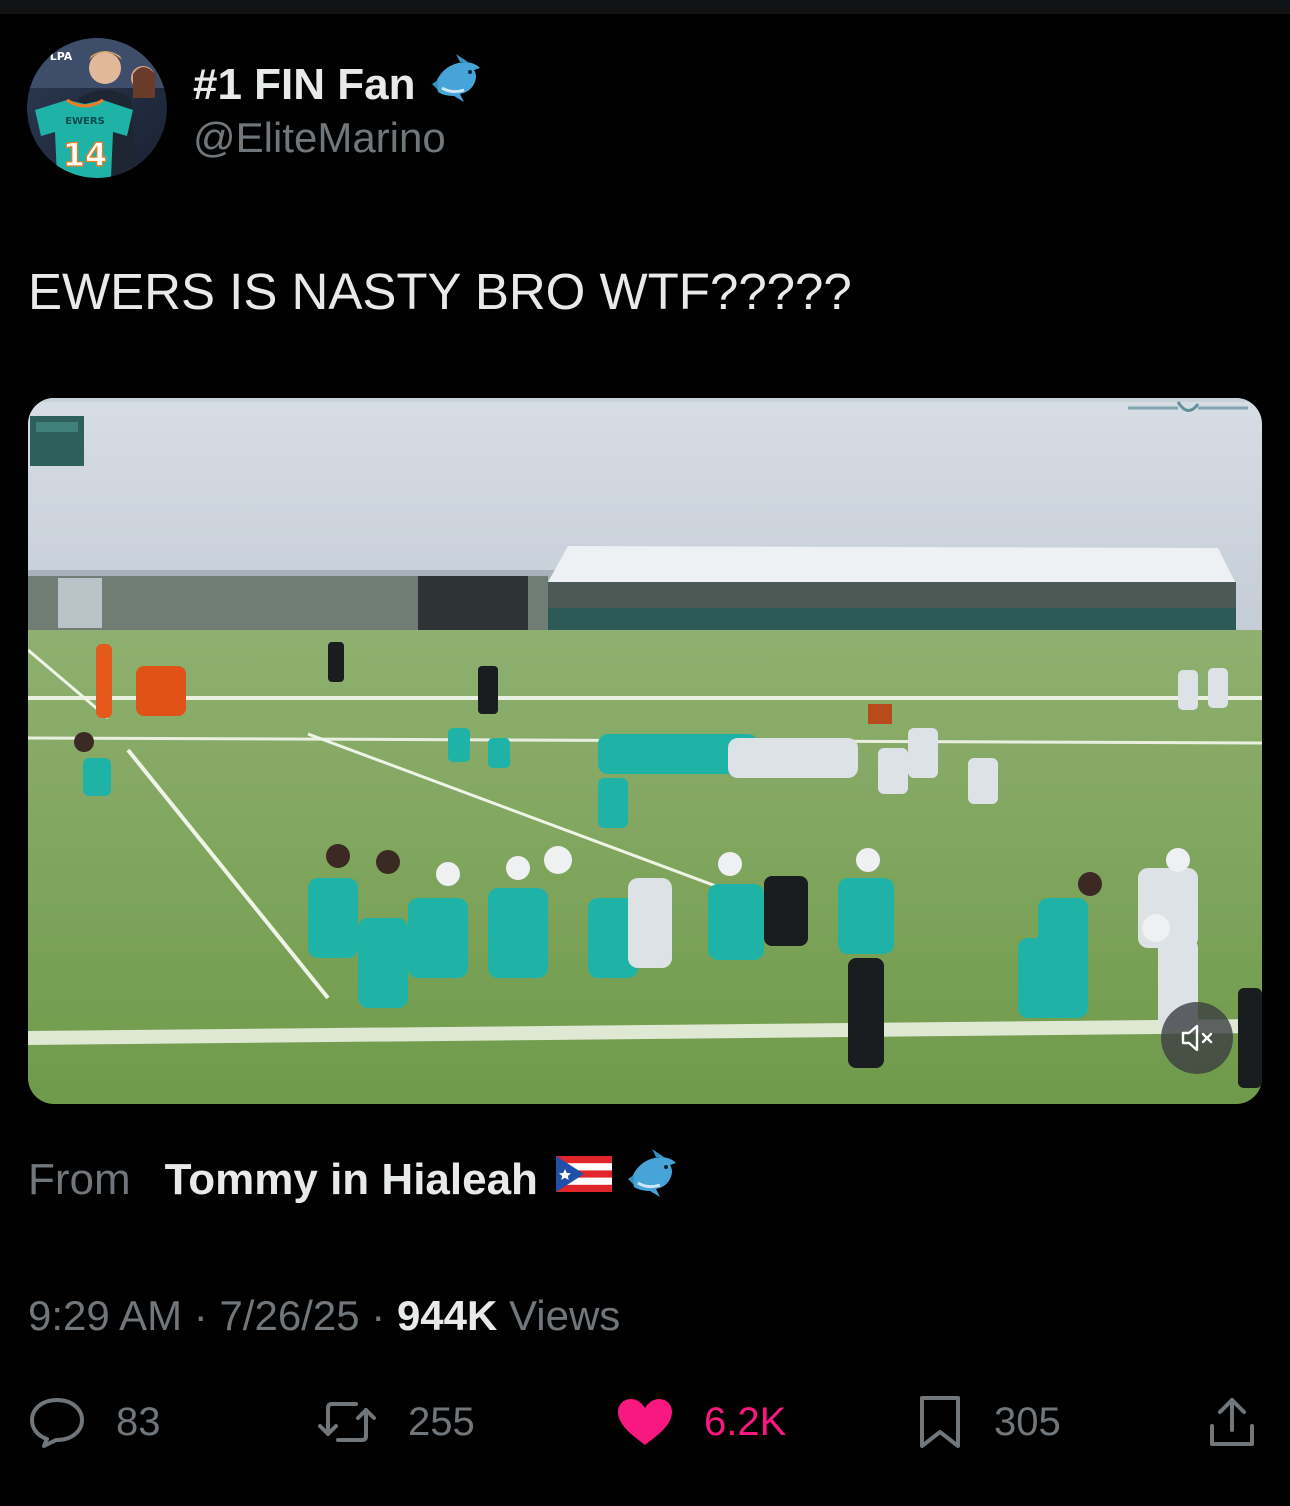 This screenshot has width=1290, height=1506. What do you see at coordinates (319, 138) in the screenshot?
I see `author-handle: @EliteMarino` at bounding box center [319, 138].